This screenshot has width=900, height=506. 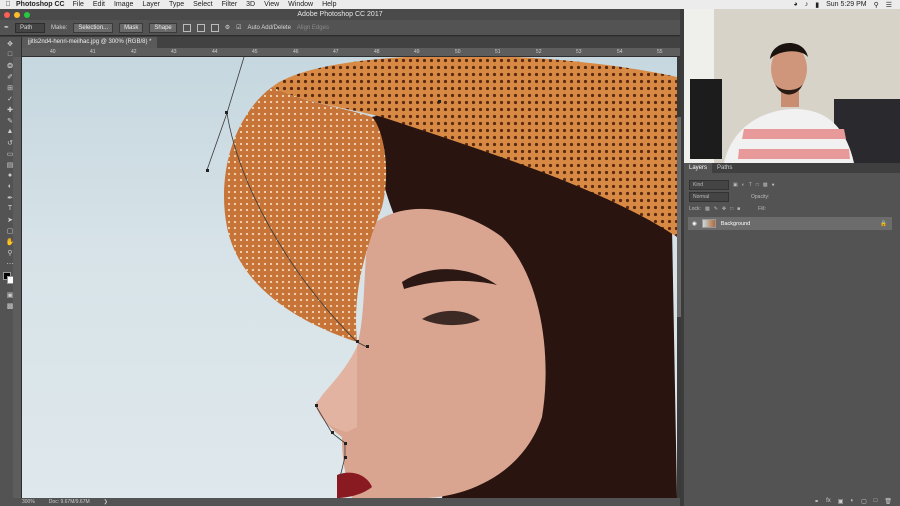 What do you see at coordinates (790, 223) in the screenshot?
I see `layer-row: ◉ Background 🔒` at bounding box center [790, 223].